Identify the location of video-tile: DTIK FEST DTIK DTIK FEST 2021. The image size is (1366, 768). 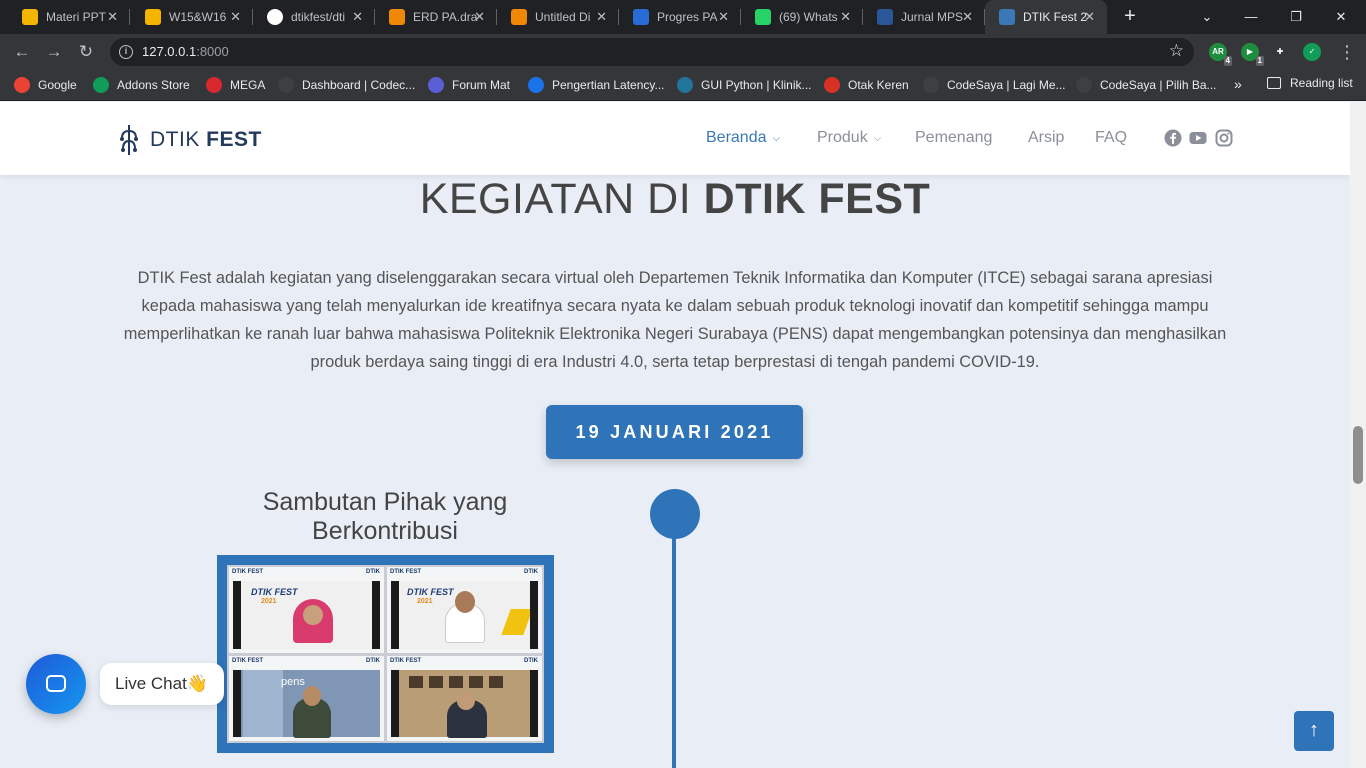
(464, 610).